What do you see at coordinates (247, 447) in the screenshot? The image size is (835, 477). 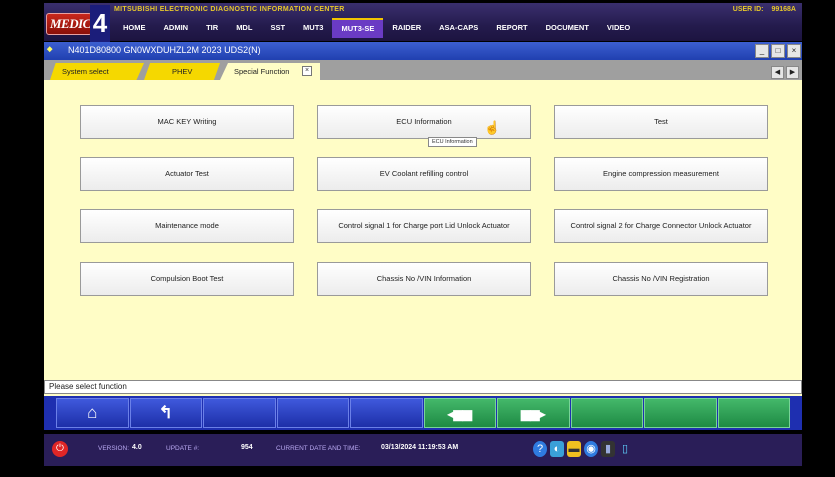 I see `update-value: 954` at bounding box center [247, 447].